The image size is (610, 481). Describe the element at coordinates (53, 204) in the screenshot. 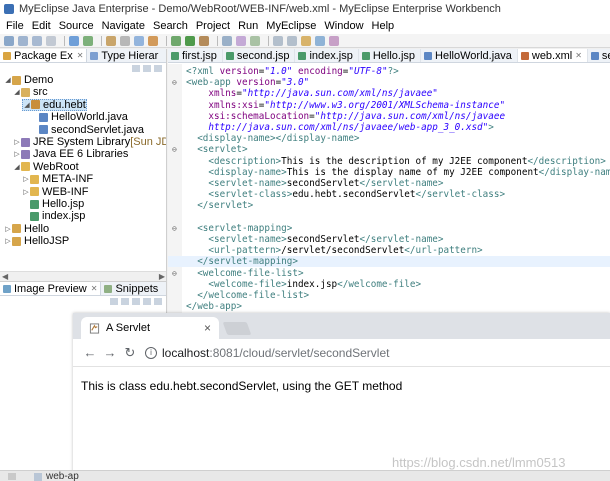

I see `tree-item: Hello.jsp` at that location.